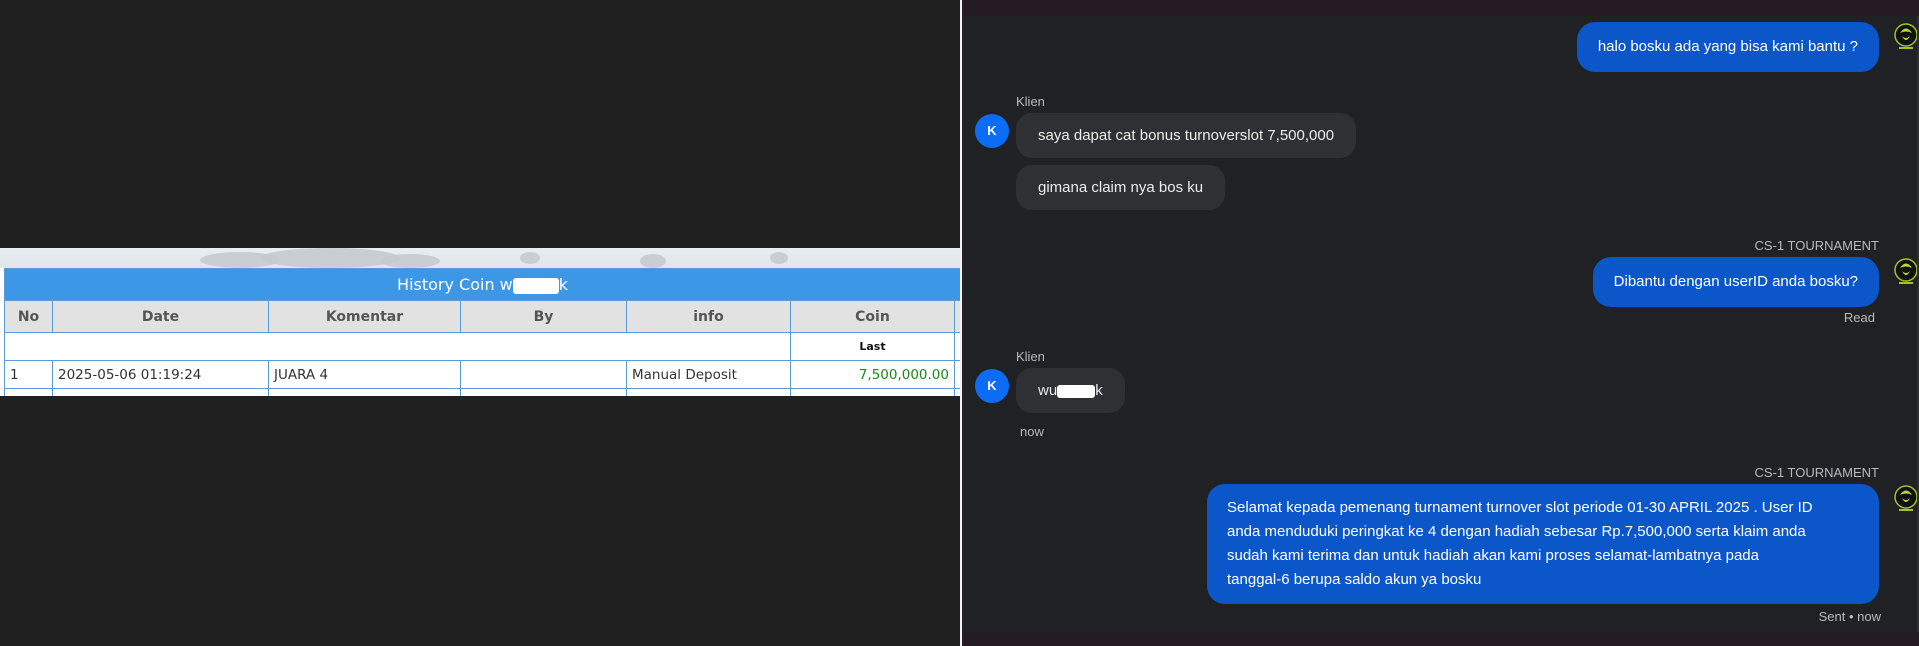 This screenshot has width=1919, height=646. I want to click on last-row-spacer, so click(397, 346).